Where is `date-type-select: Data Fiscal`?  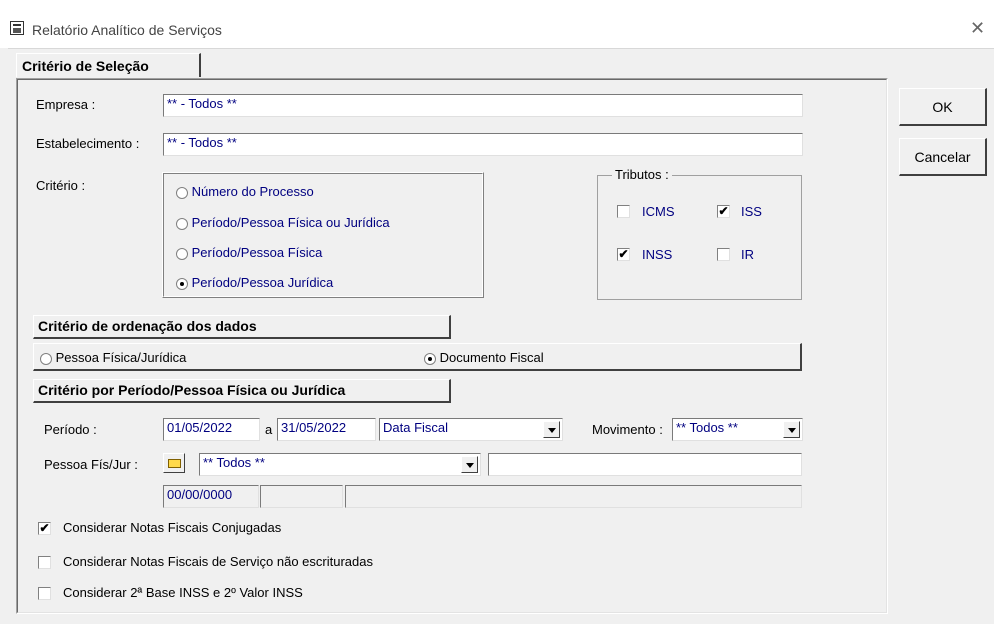 date-type-select: Data Fiscal is located at coordinates (471, 429).